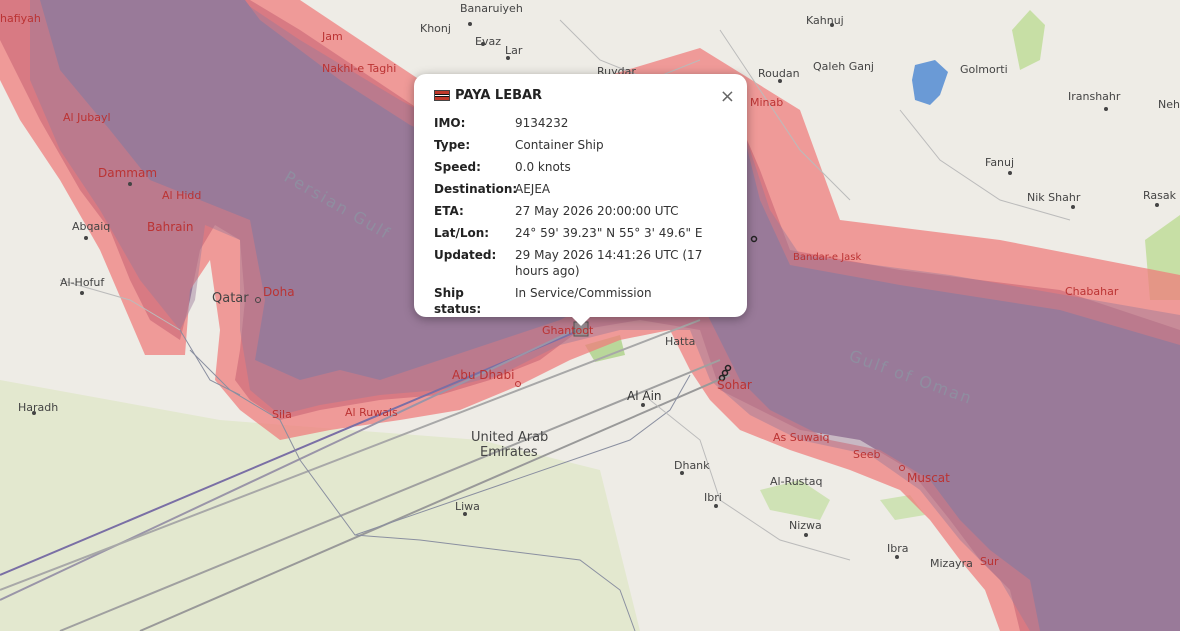  Describe the element at coordinates (509, 452) in the screenshot. I see `label-uae-line2: Emirates` at that location.